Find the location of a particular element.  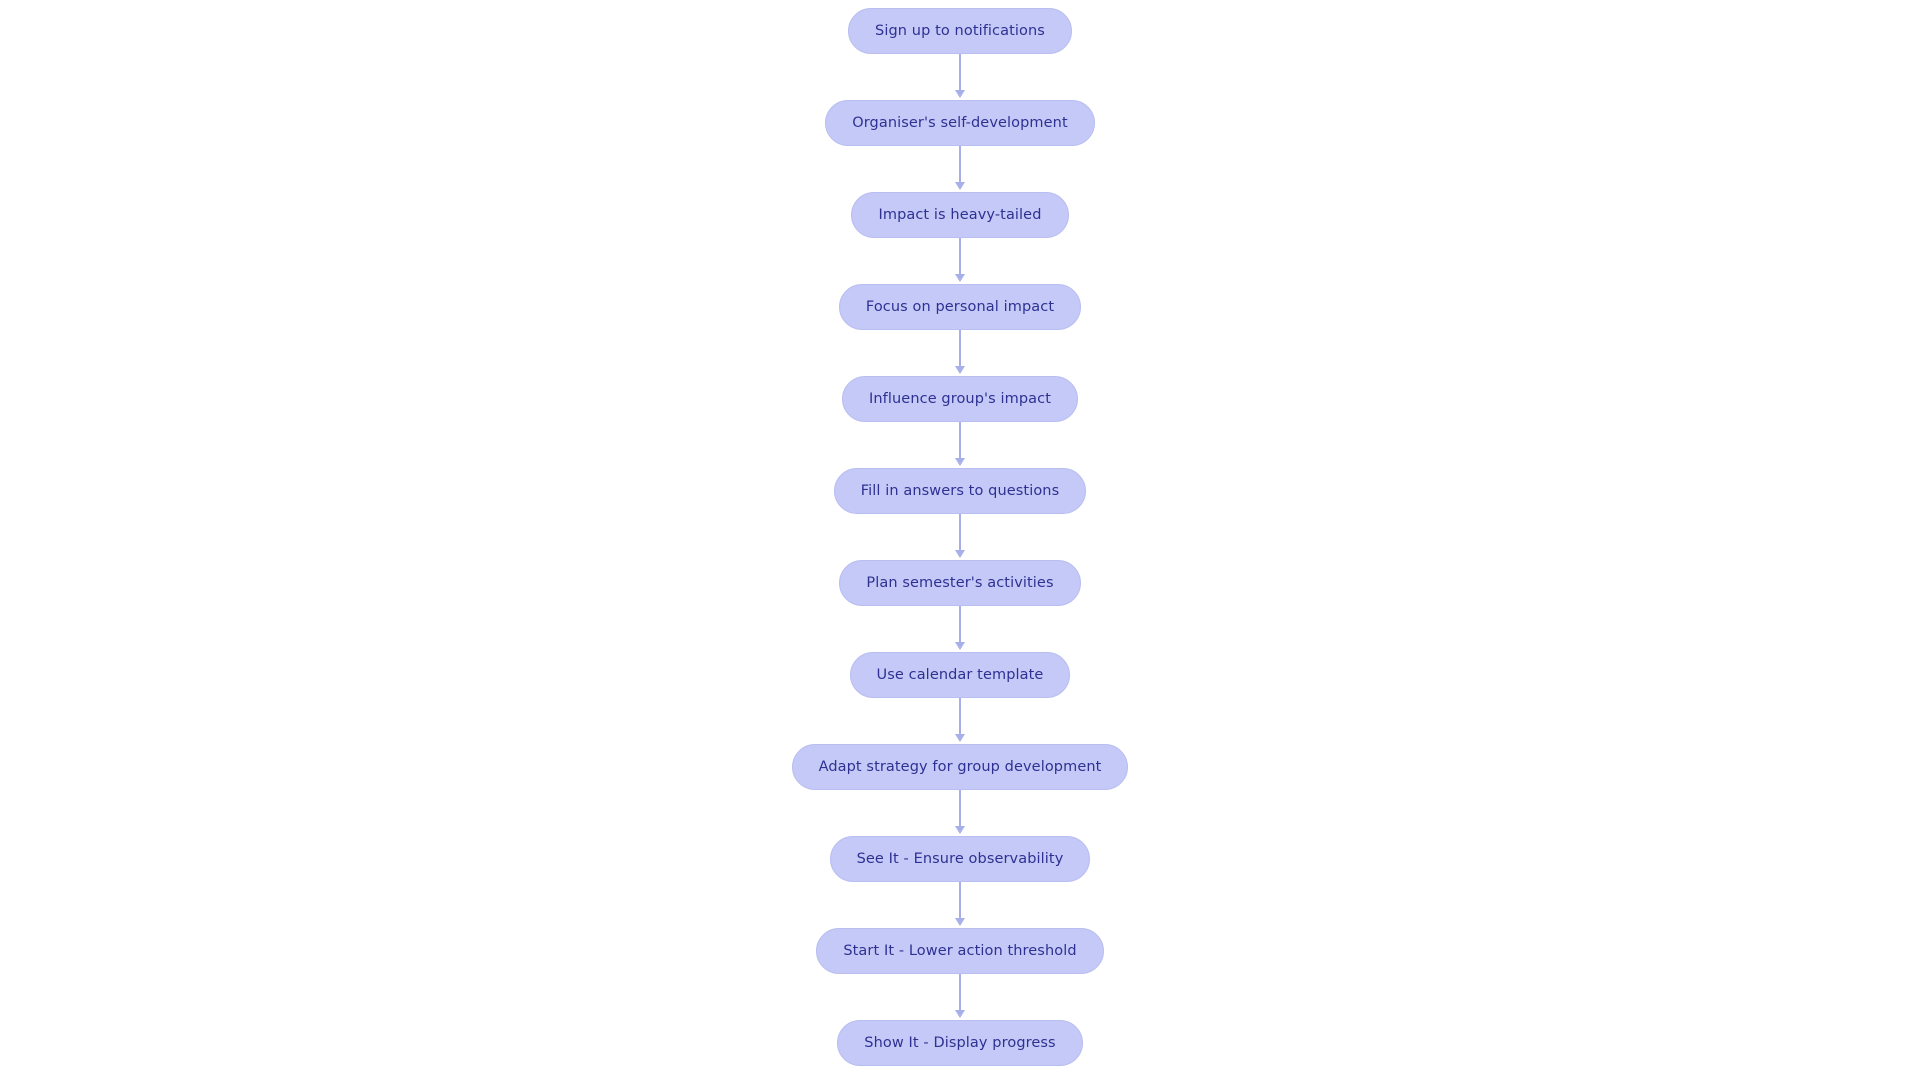

flowchart-node-label: Fill in answers to questions is located at coordinates (960, 490).